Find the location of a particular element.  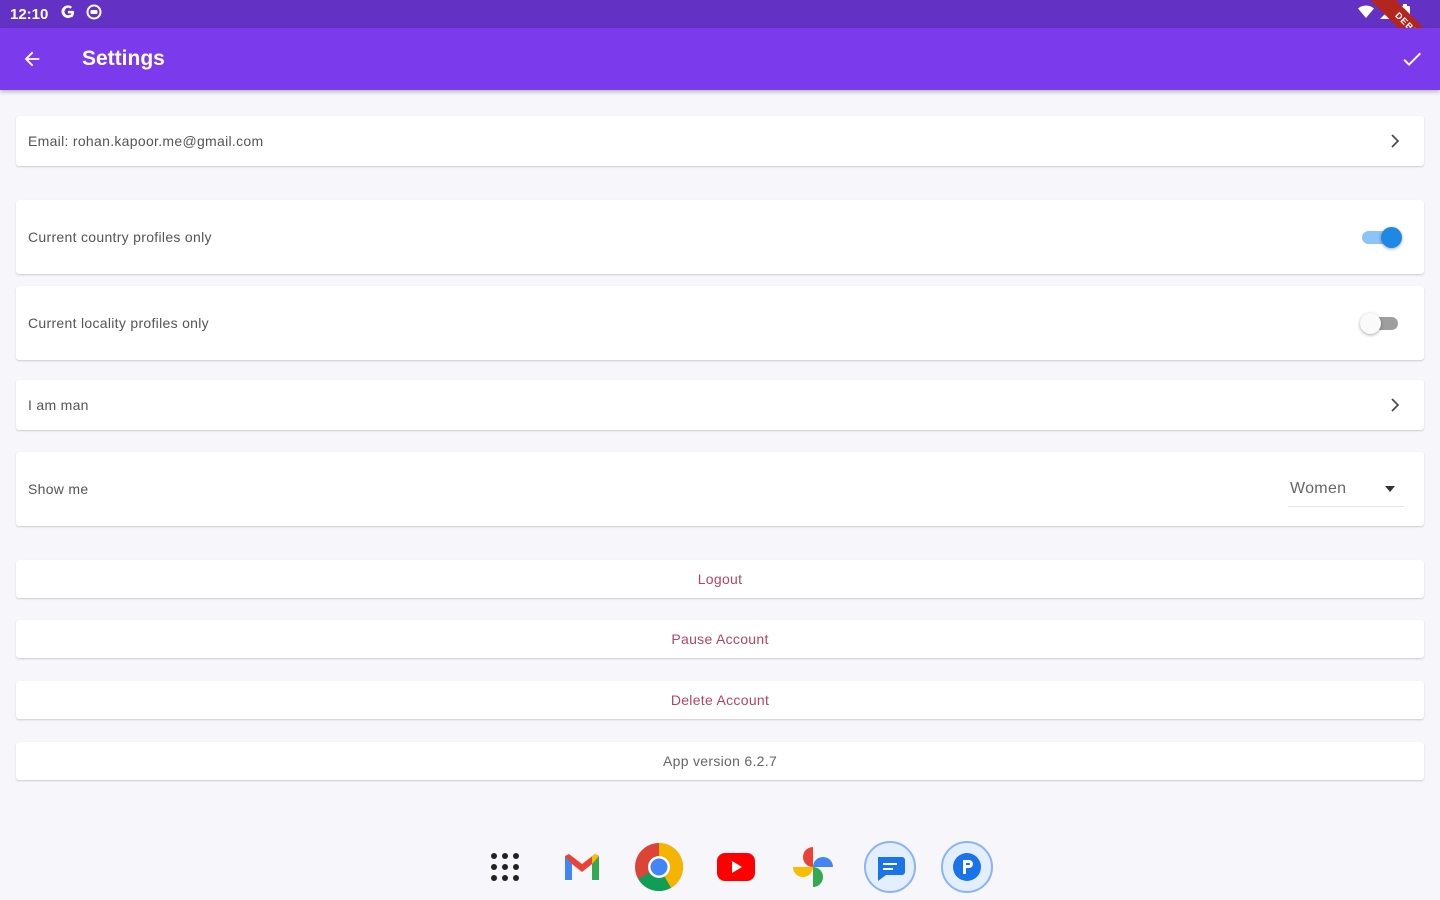

gmail-icon is located at coordinates (582, 867).